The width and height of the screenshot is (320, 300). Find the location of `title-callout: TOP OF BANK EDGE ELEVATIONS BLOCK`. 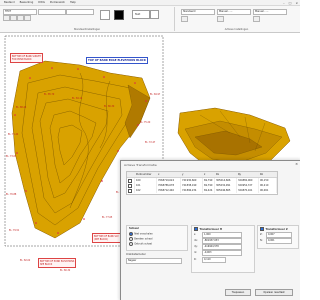

title-callout: TOP OF BANK EDGE ELEVATIONS BLOCK is located at coordinates (117, 60).